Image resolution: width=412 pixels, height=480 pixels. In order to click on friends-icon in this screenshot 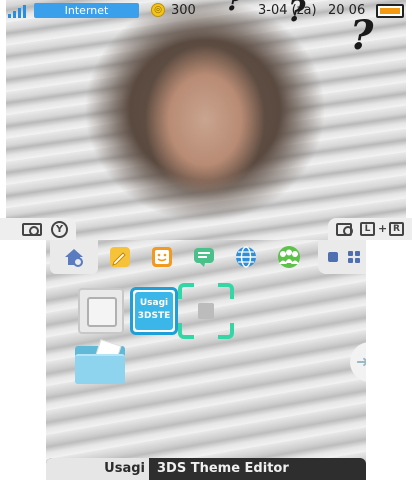, I will do `click(289, 257)`.